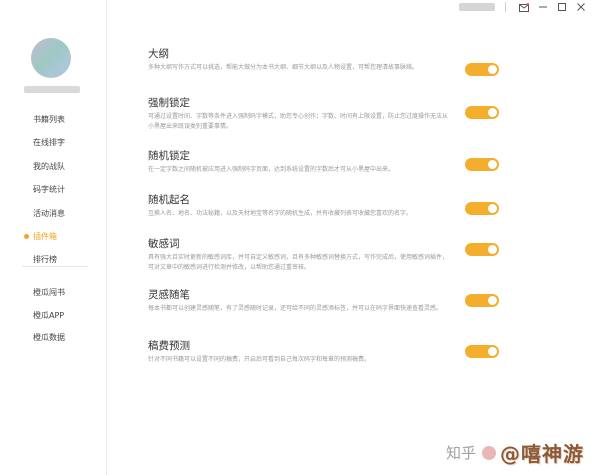 The height and width of the screenshot is (475, 594). What do you see at coordinates (55, 266) in the screenshot?
I see `sidebar-divider` at bounding box center [55, 266].